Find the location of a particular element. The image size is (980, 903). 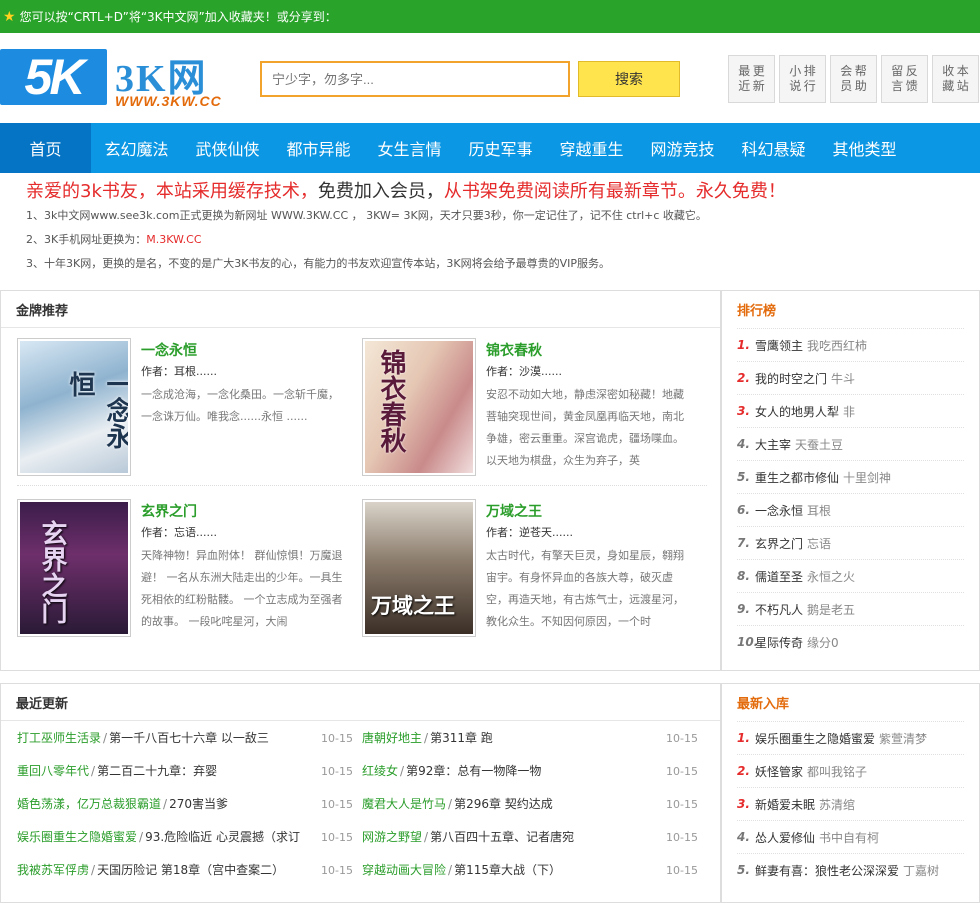

rank-author: 我吃西红柿 is located at coordinates (837, 345).